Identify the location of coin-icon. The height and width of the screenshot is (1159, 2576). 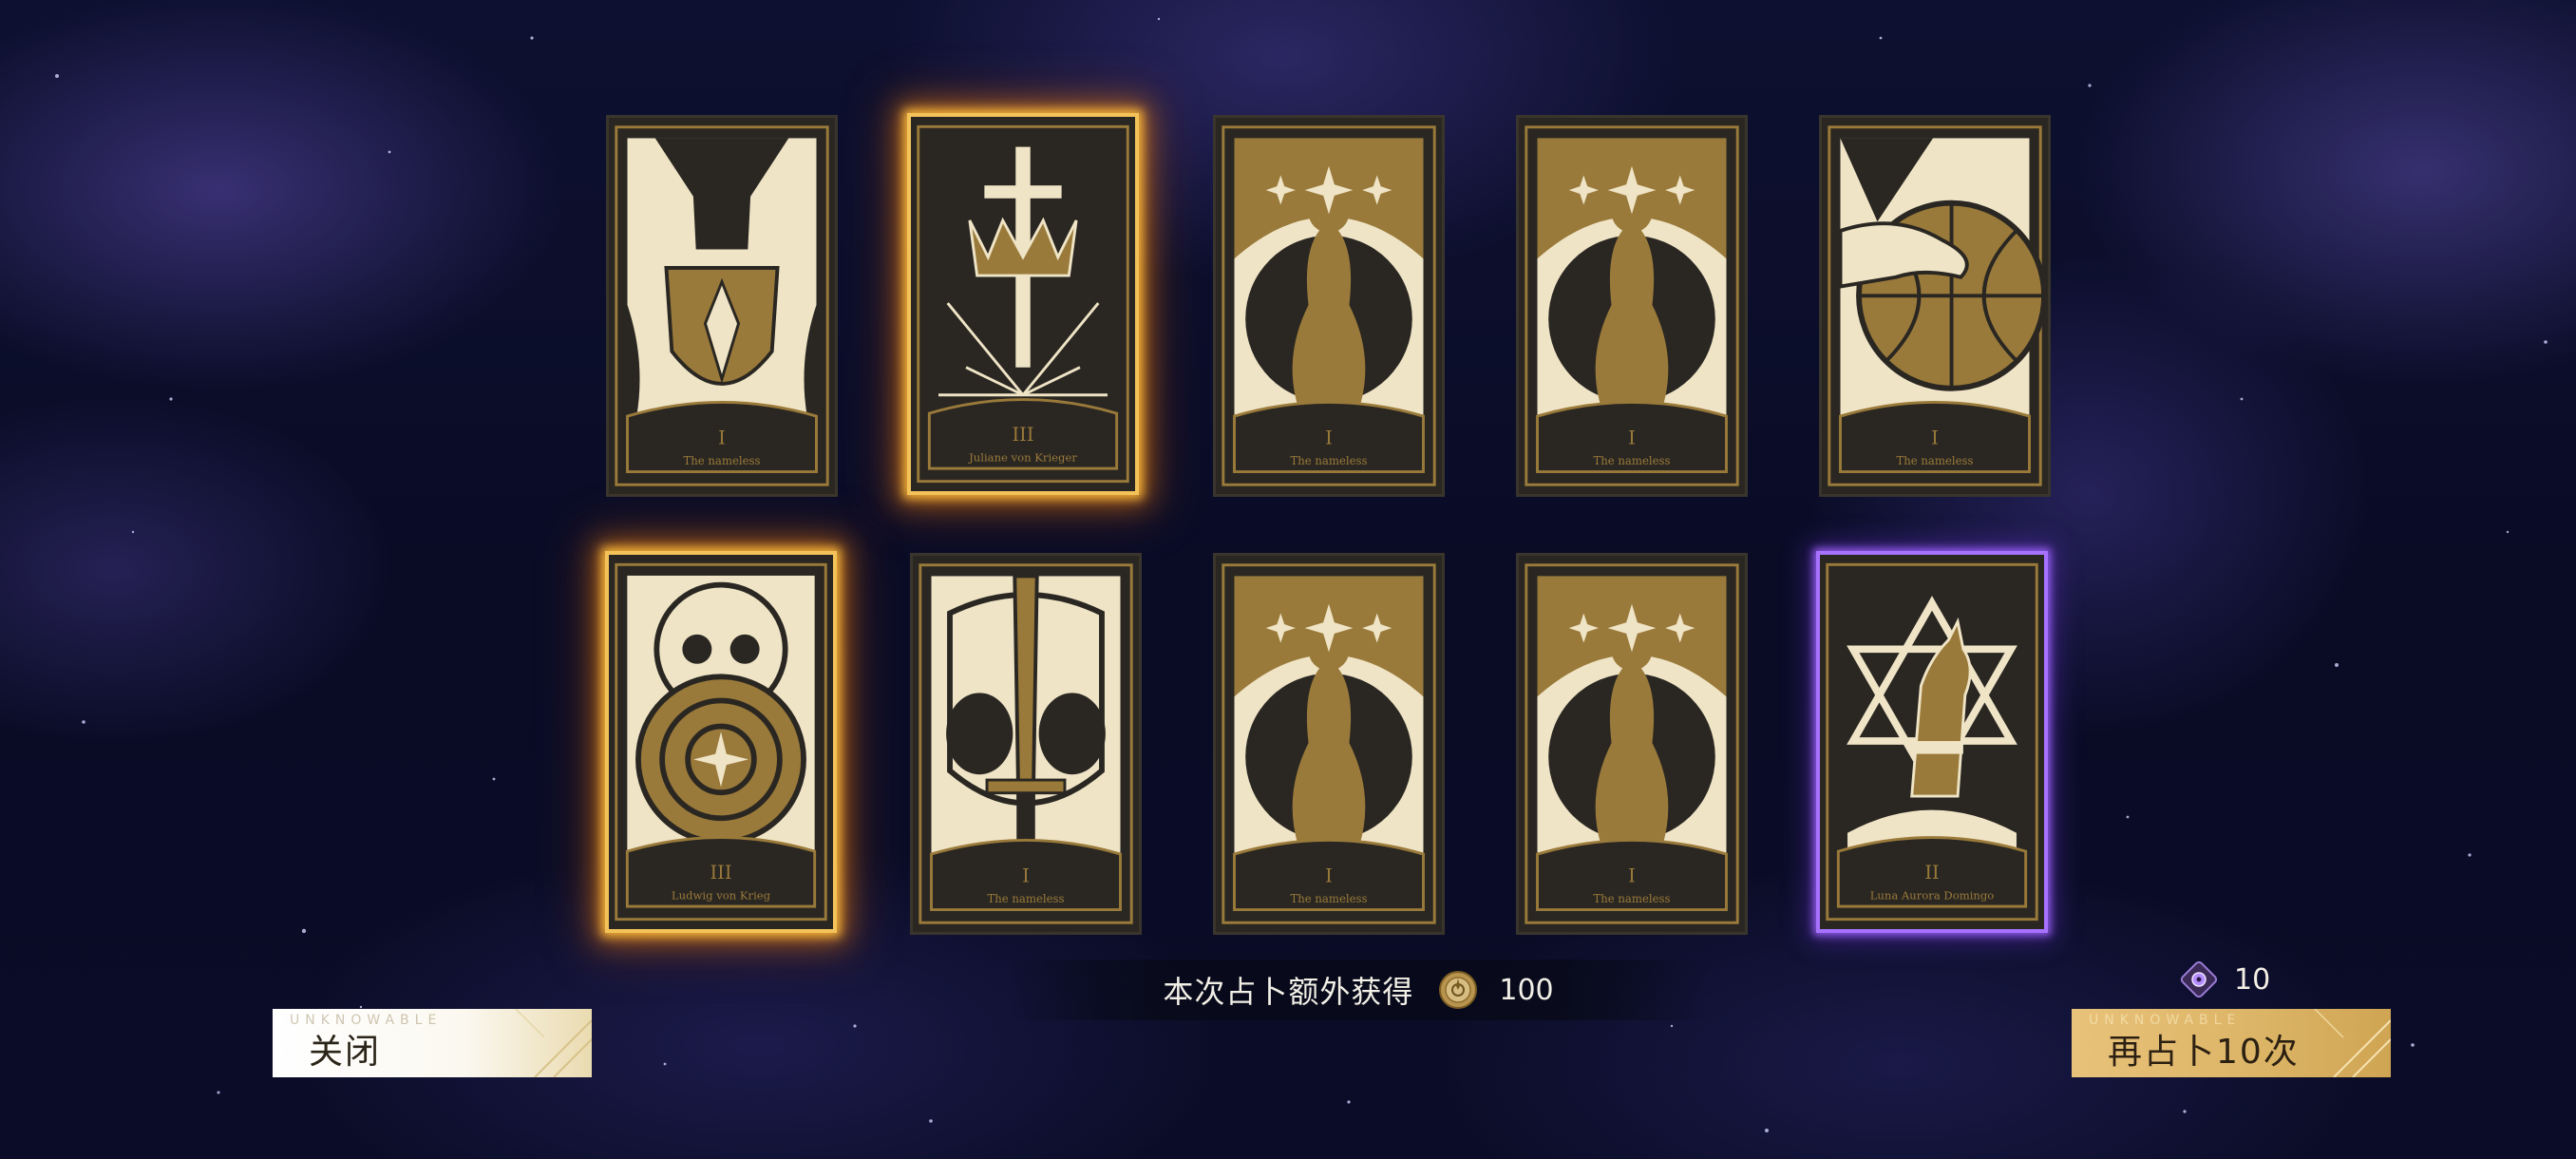
(1458, 990).